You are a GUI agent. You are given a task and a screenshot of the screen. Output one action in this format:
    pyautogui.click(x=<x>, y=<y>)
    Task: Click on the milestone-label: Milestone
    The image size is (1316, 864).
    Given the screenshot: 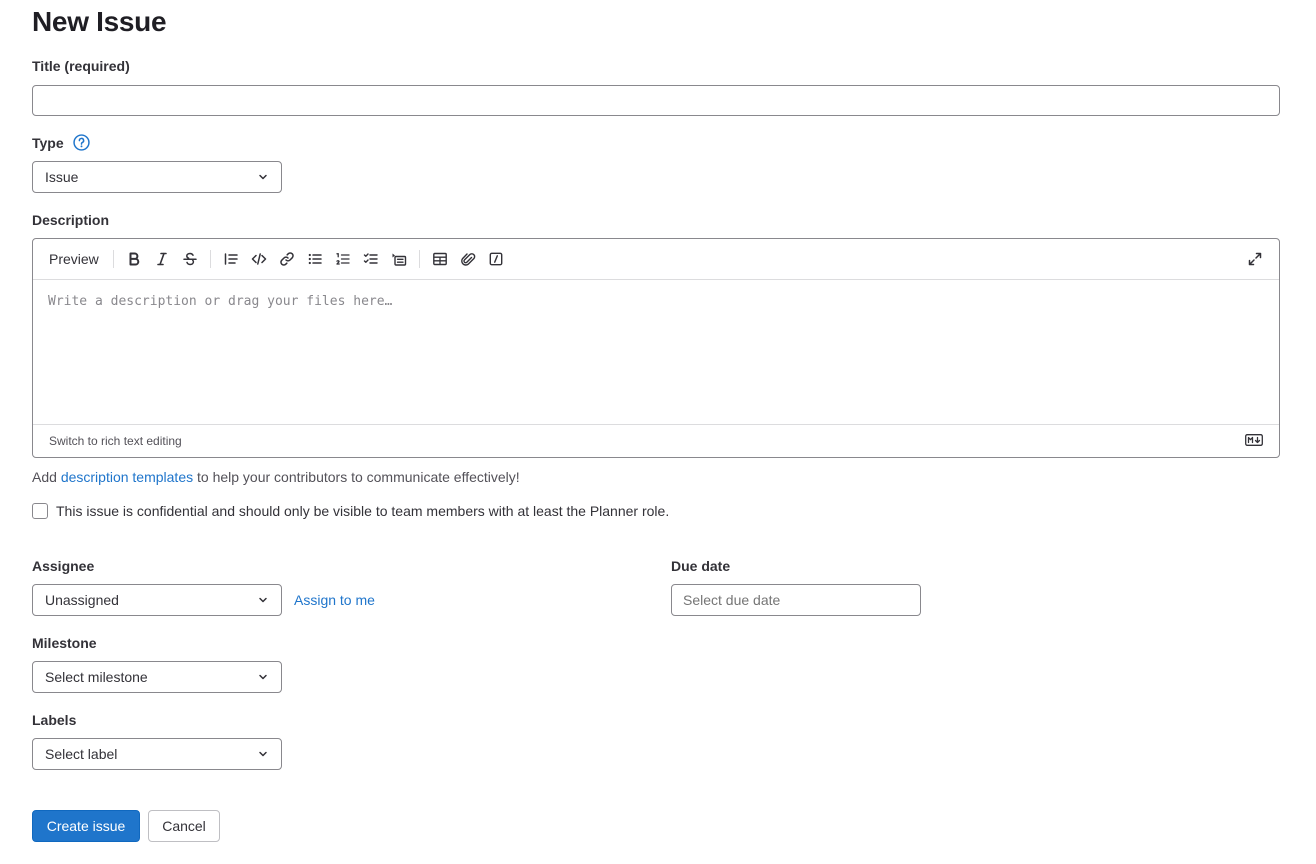 What is the action you would take?
    pyautogui.click(x=64, y=643)
    